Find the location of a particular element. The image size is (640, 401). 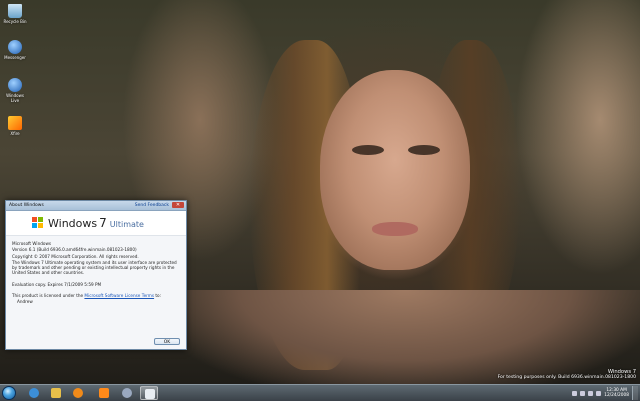

taskbar-explorer is located at coordinates (56, 393).